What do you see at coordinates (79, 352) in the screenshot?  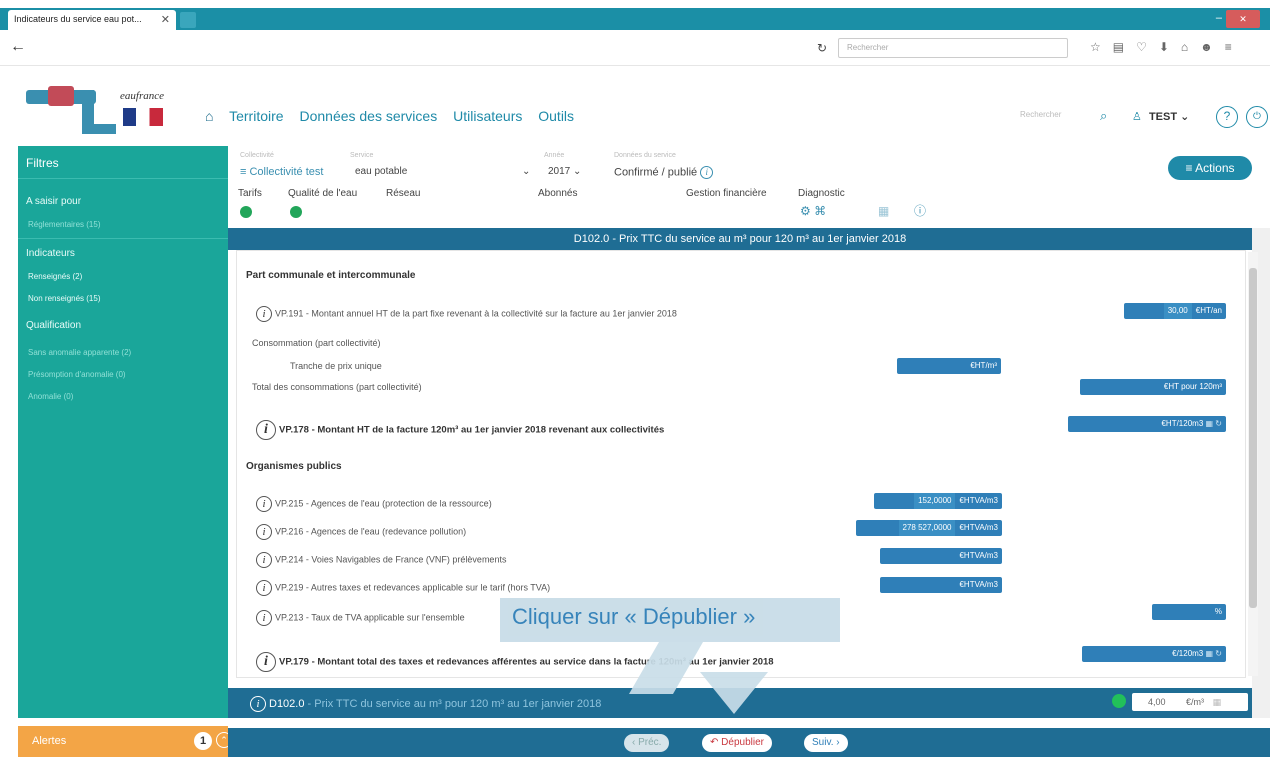 I see `filter-sans-anomalie: Sans anomalie apparente (2)` at bounding box center [79, 352].